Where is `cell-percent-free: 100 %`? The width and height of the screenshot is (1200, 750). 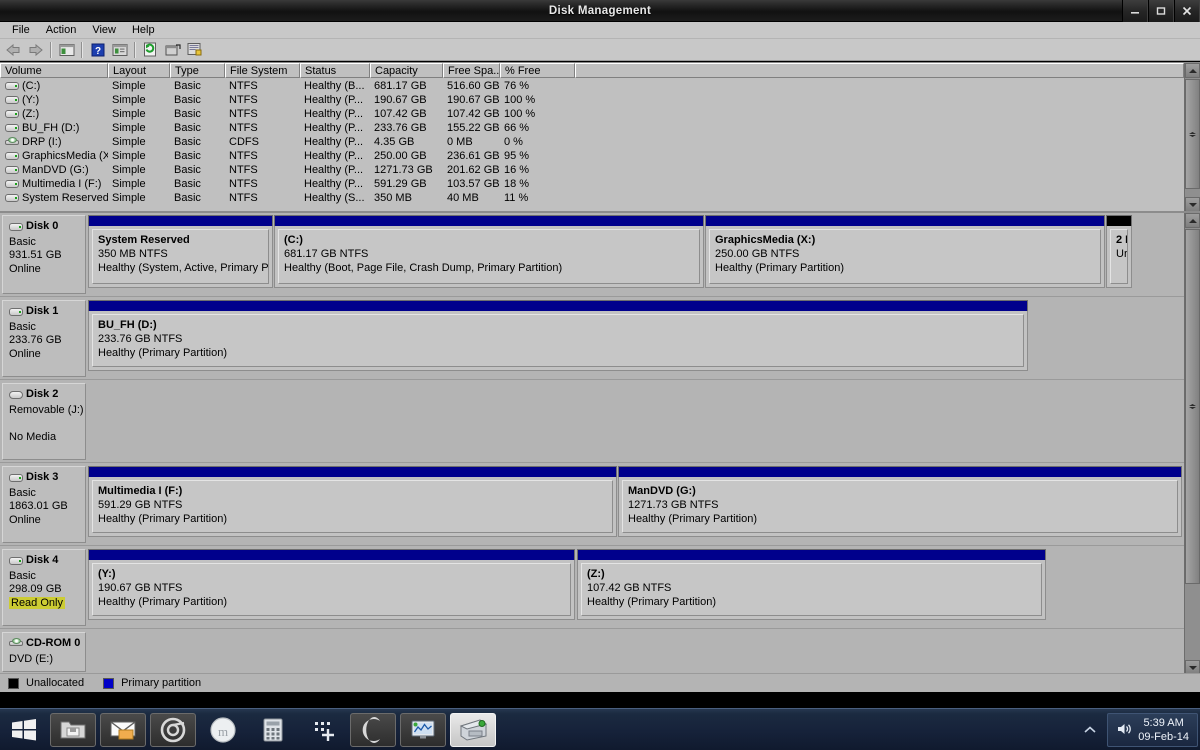
cell-percent-free: 100 % is located at coordinates (520, 114).